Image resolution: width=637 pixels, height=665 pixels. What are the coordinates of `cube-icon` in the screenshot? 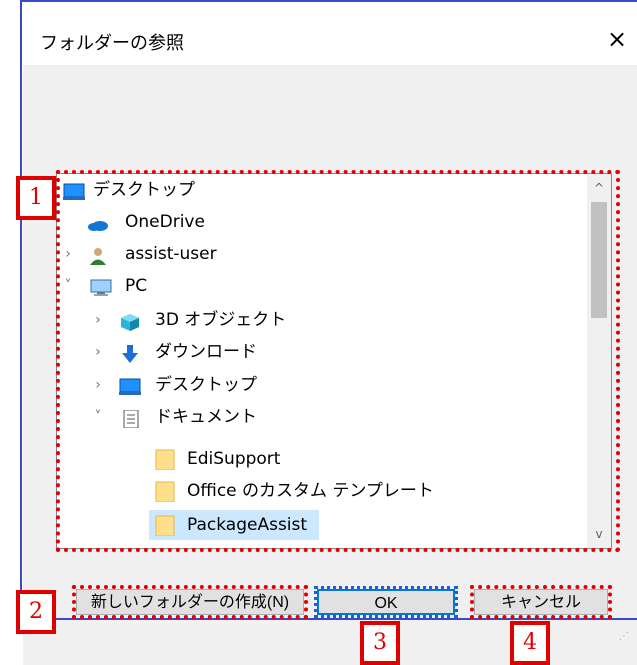 It's located at (130, 321).